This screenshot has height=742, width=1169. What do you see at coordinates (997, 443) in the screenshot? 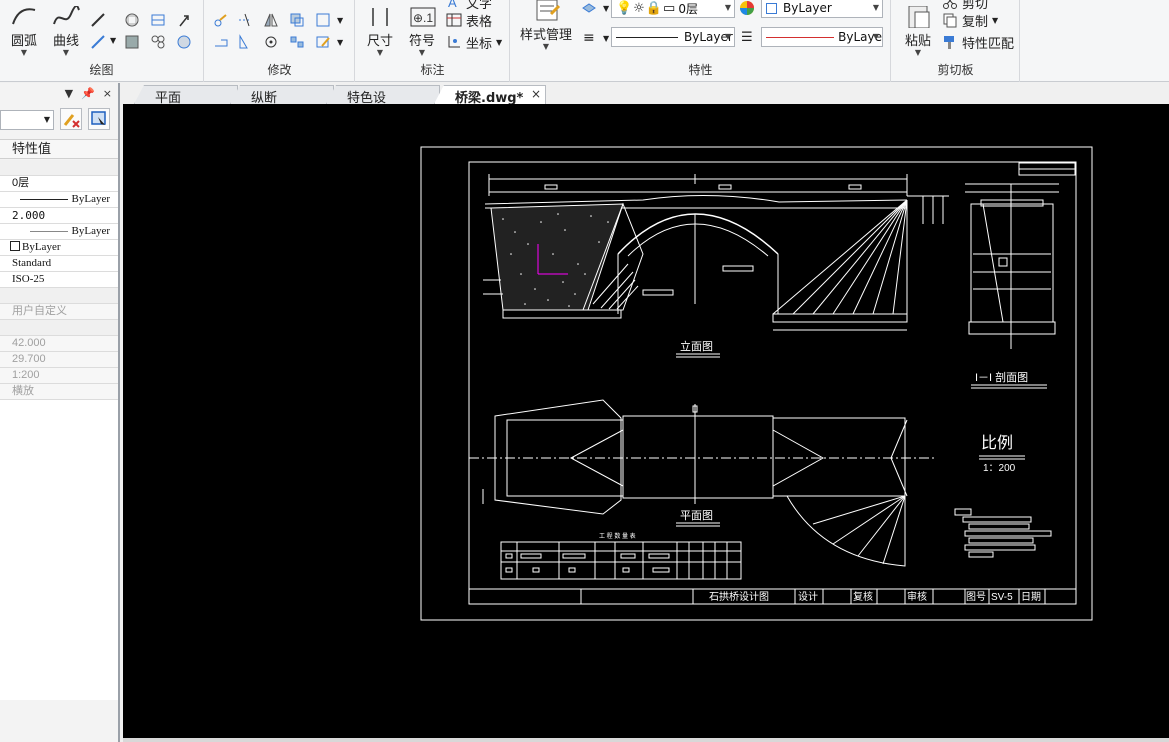
I see `scale-title: 比例` at bounding box center [997, 443].